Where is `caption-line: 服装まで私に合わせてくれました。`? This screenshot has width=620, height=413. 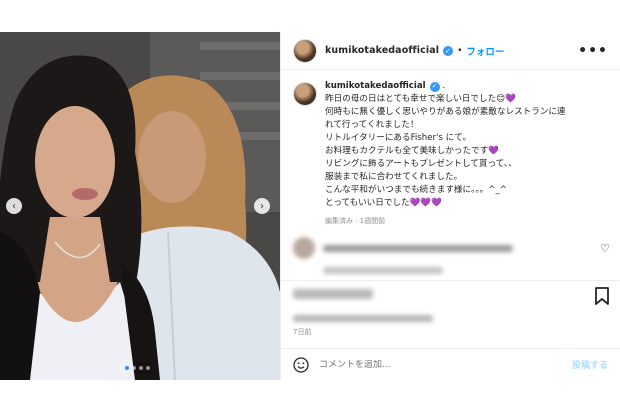
caption-line: 服装まで私に合わせてくれました。 is located at coordinates (394, 177).